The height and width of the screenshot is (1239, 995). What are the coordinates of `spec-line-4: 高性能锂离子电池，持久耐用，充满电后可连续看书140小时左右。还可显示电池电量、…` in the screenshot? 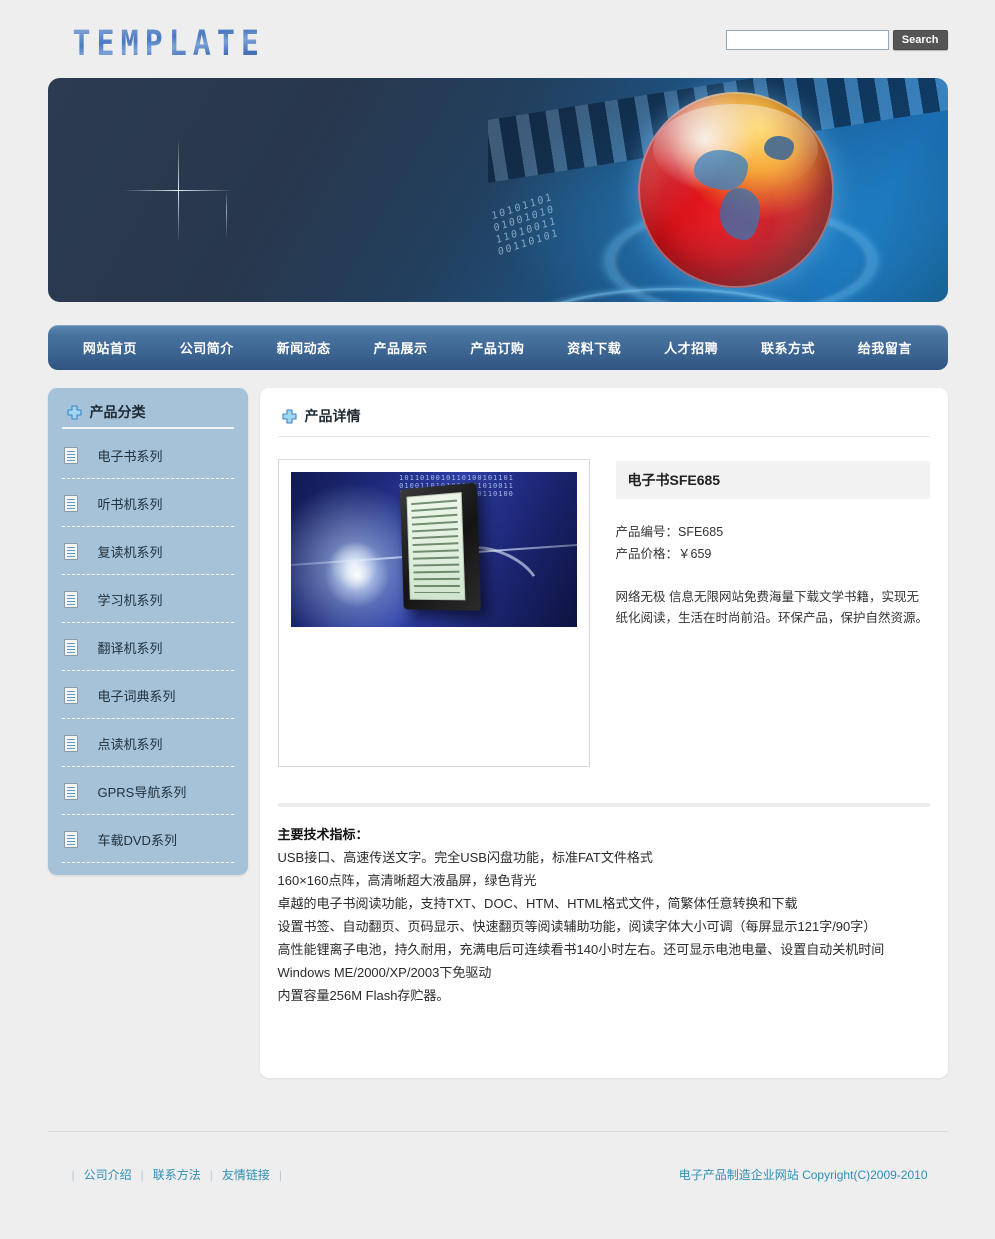 It's located at (581, 949).